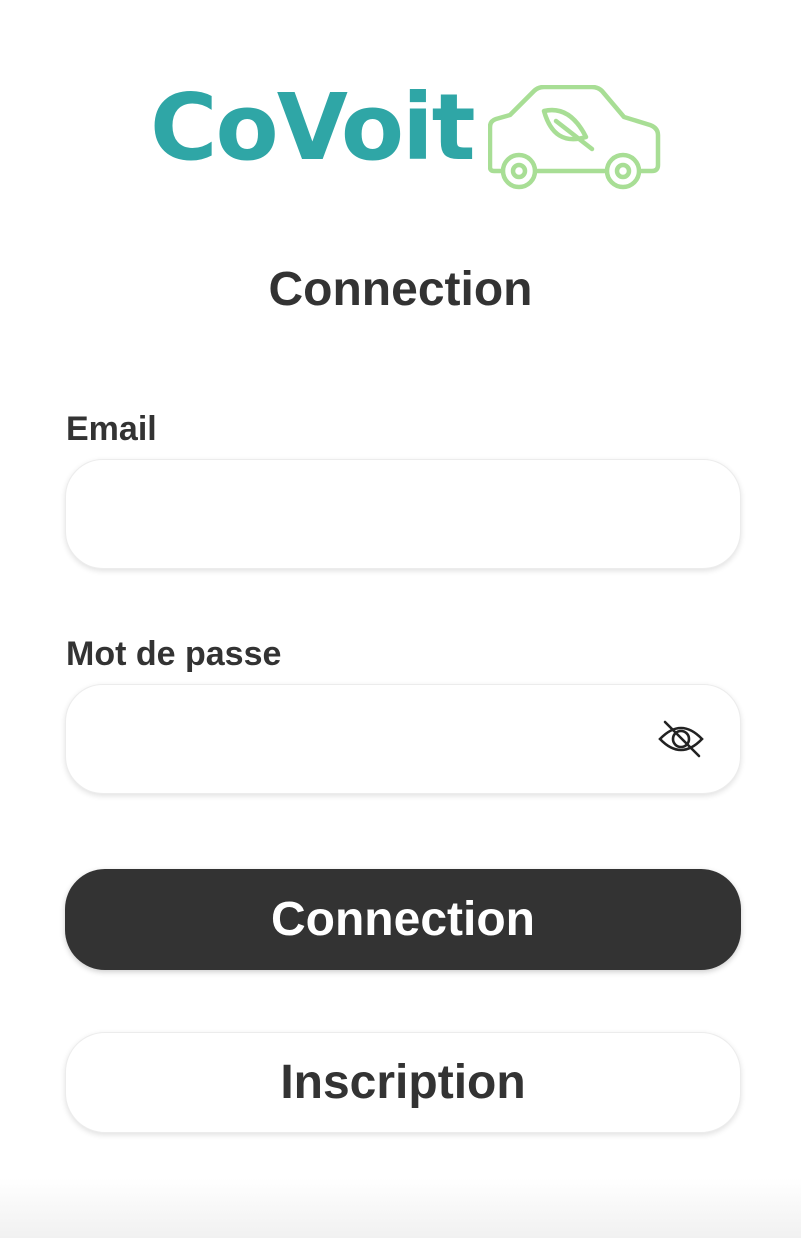 The width and height of the screenshot is (801, 1238). Describe the element at coordinates (376, 739) in the screenshot. I see `password-field` at that location.